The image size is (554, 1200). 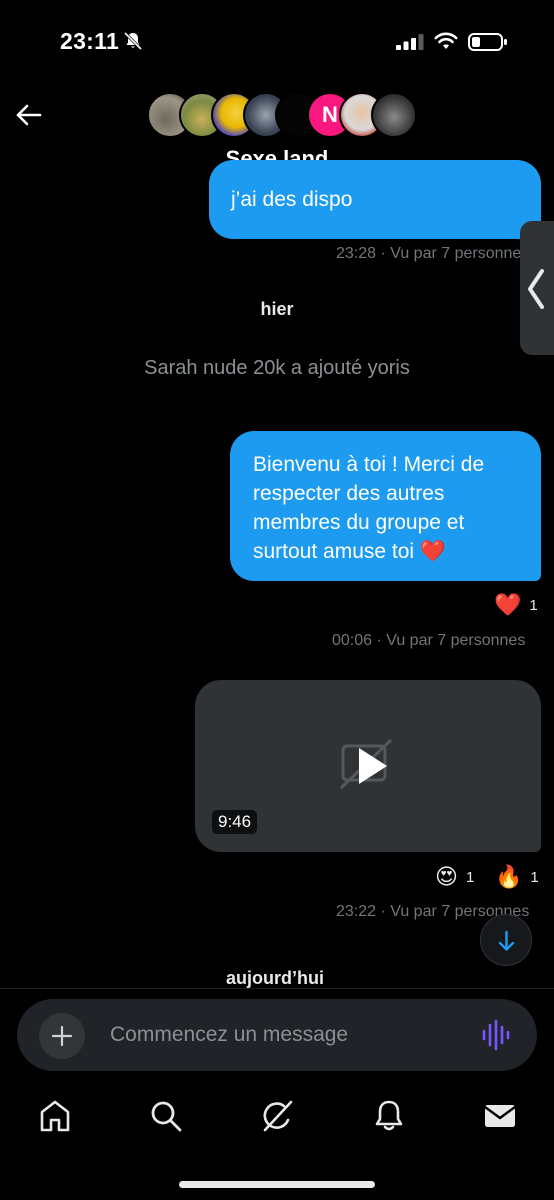 What do you see at coordinates (537, 288) in the screenshot?
I see `side-panel-handle` at bounding box center [537, 288].